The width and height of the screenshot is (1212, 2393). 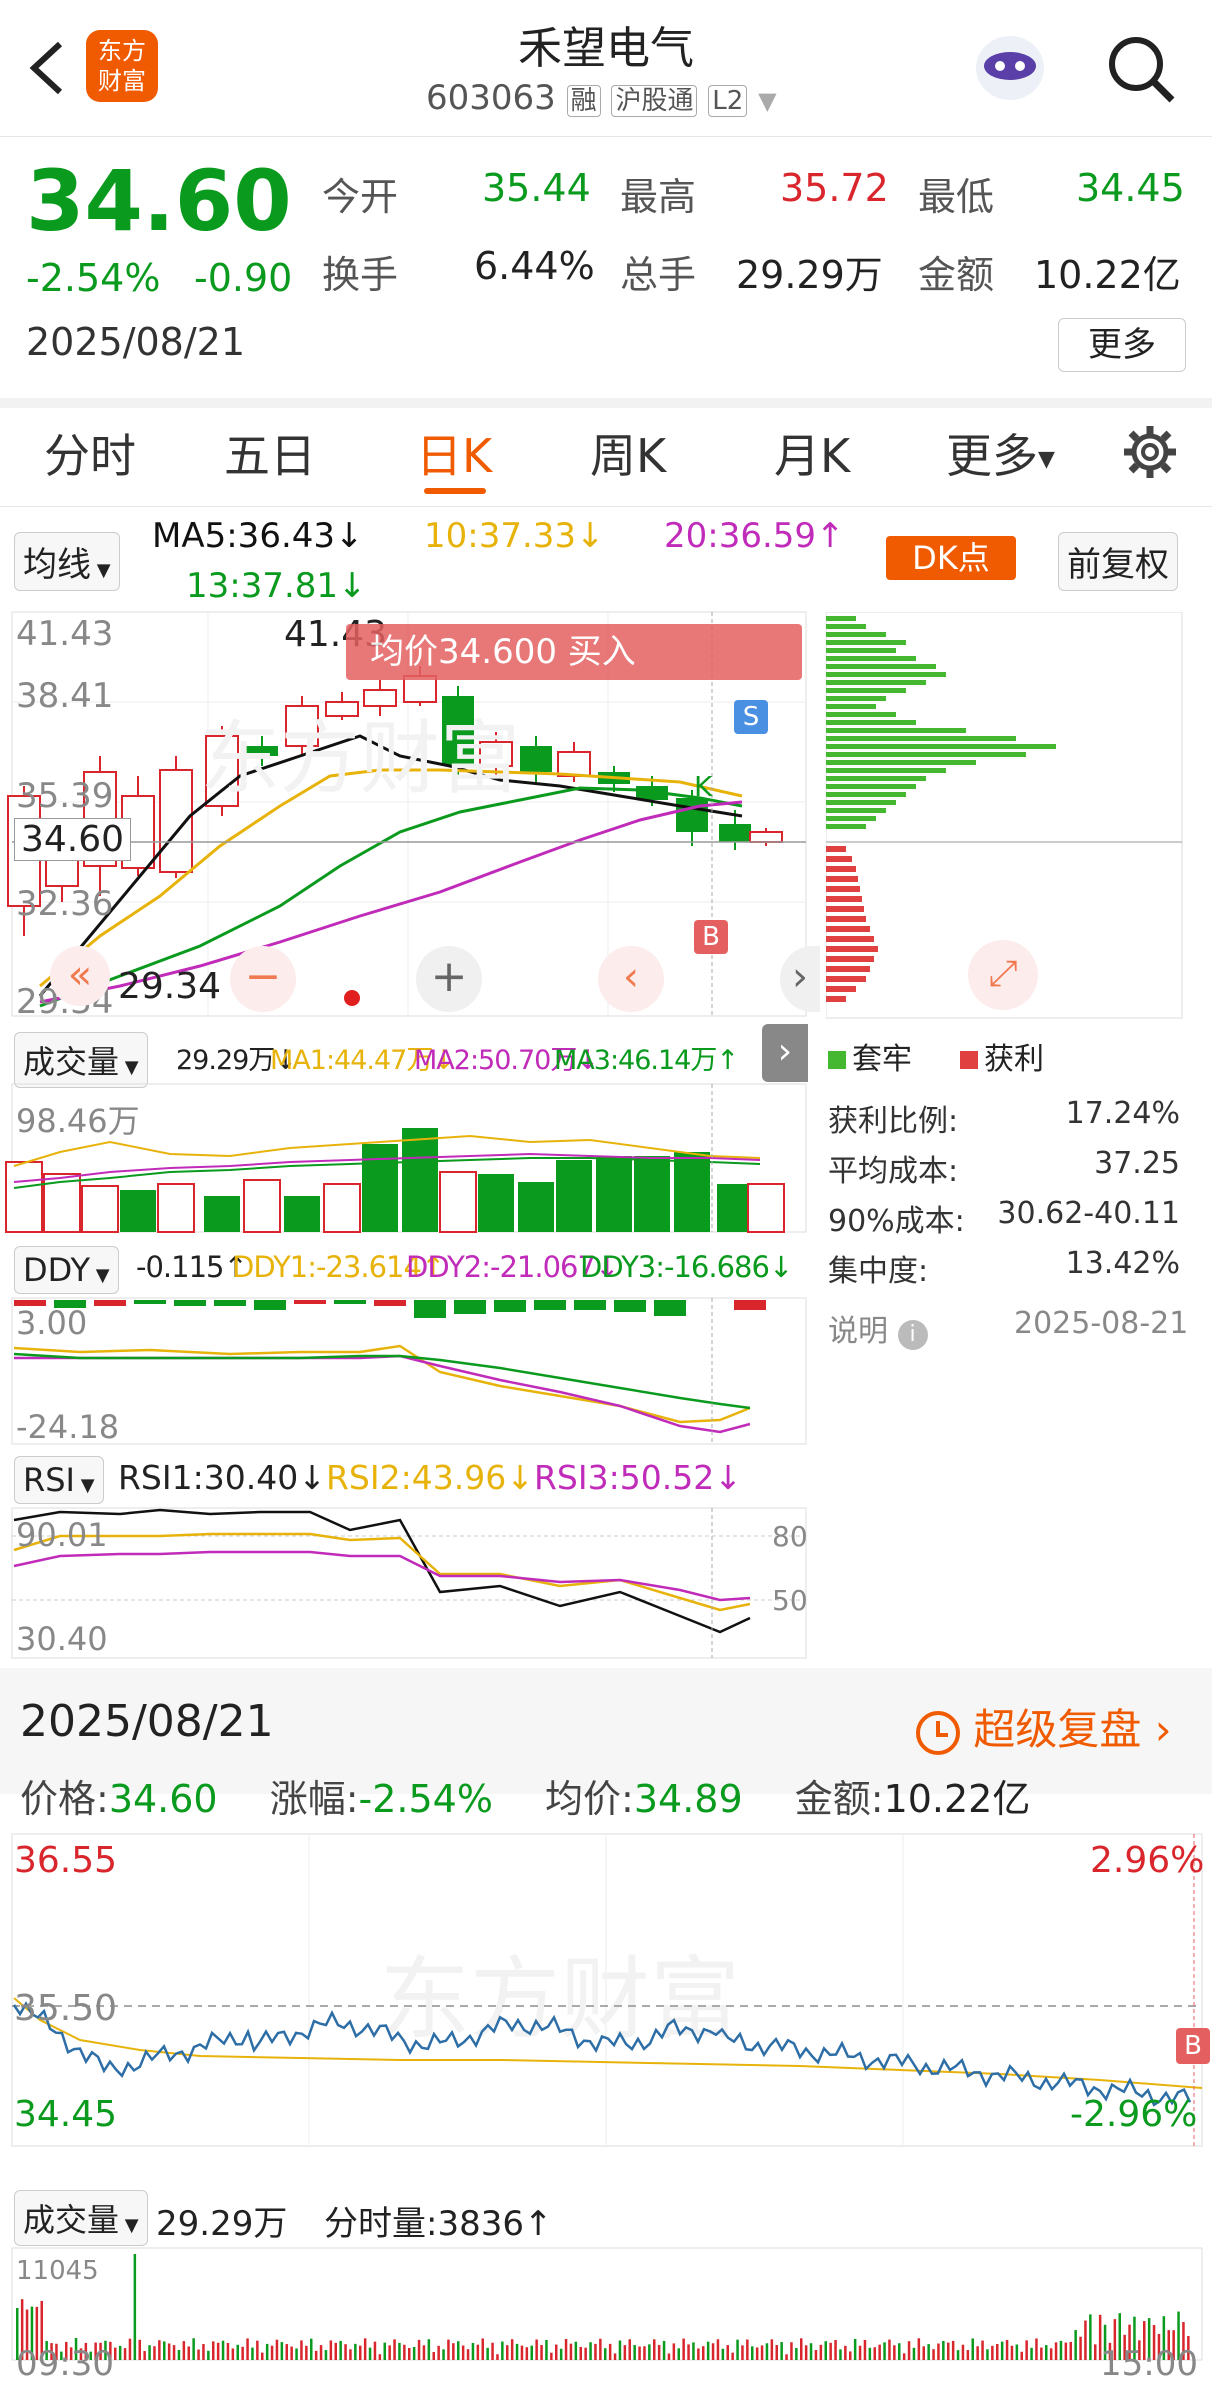 What do you see at coordinates (785, 1053) in the screenshot?
I see `expand-panel-icon: ›` at bounding box center [785, 1053].